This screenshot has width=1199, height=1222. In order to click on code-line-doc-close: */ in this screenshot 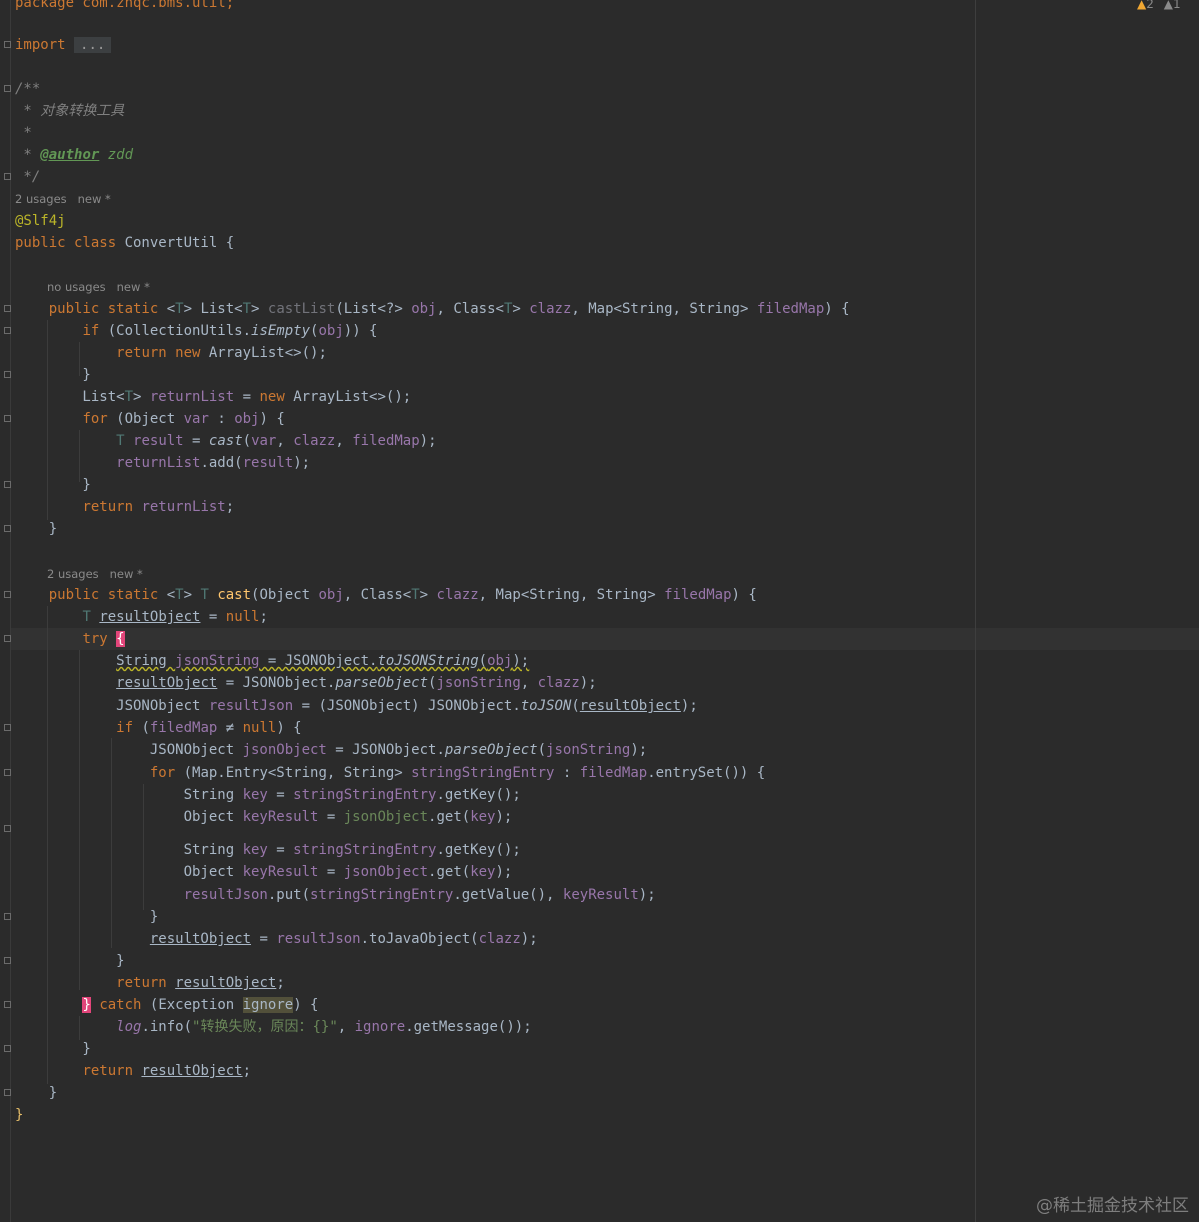, I will do `click(27, 177)`.